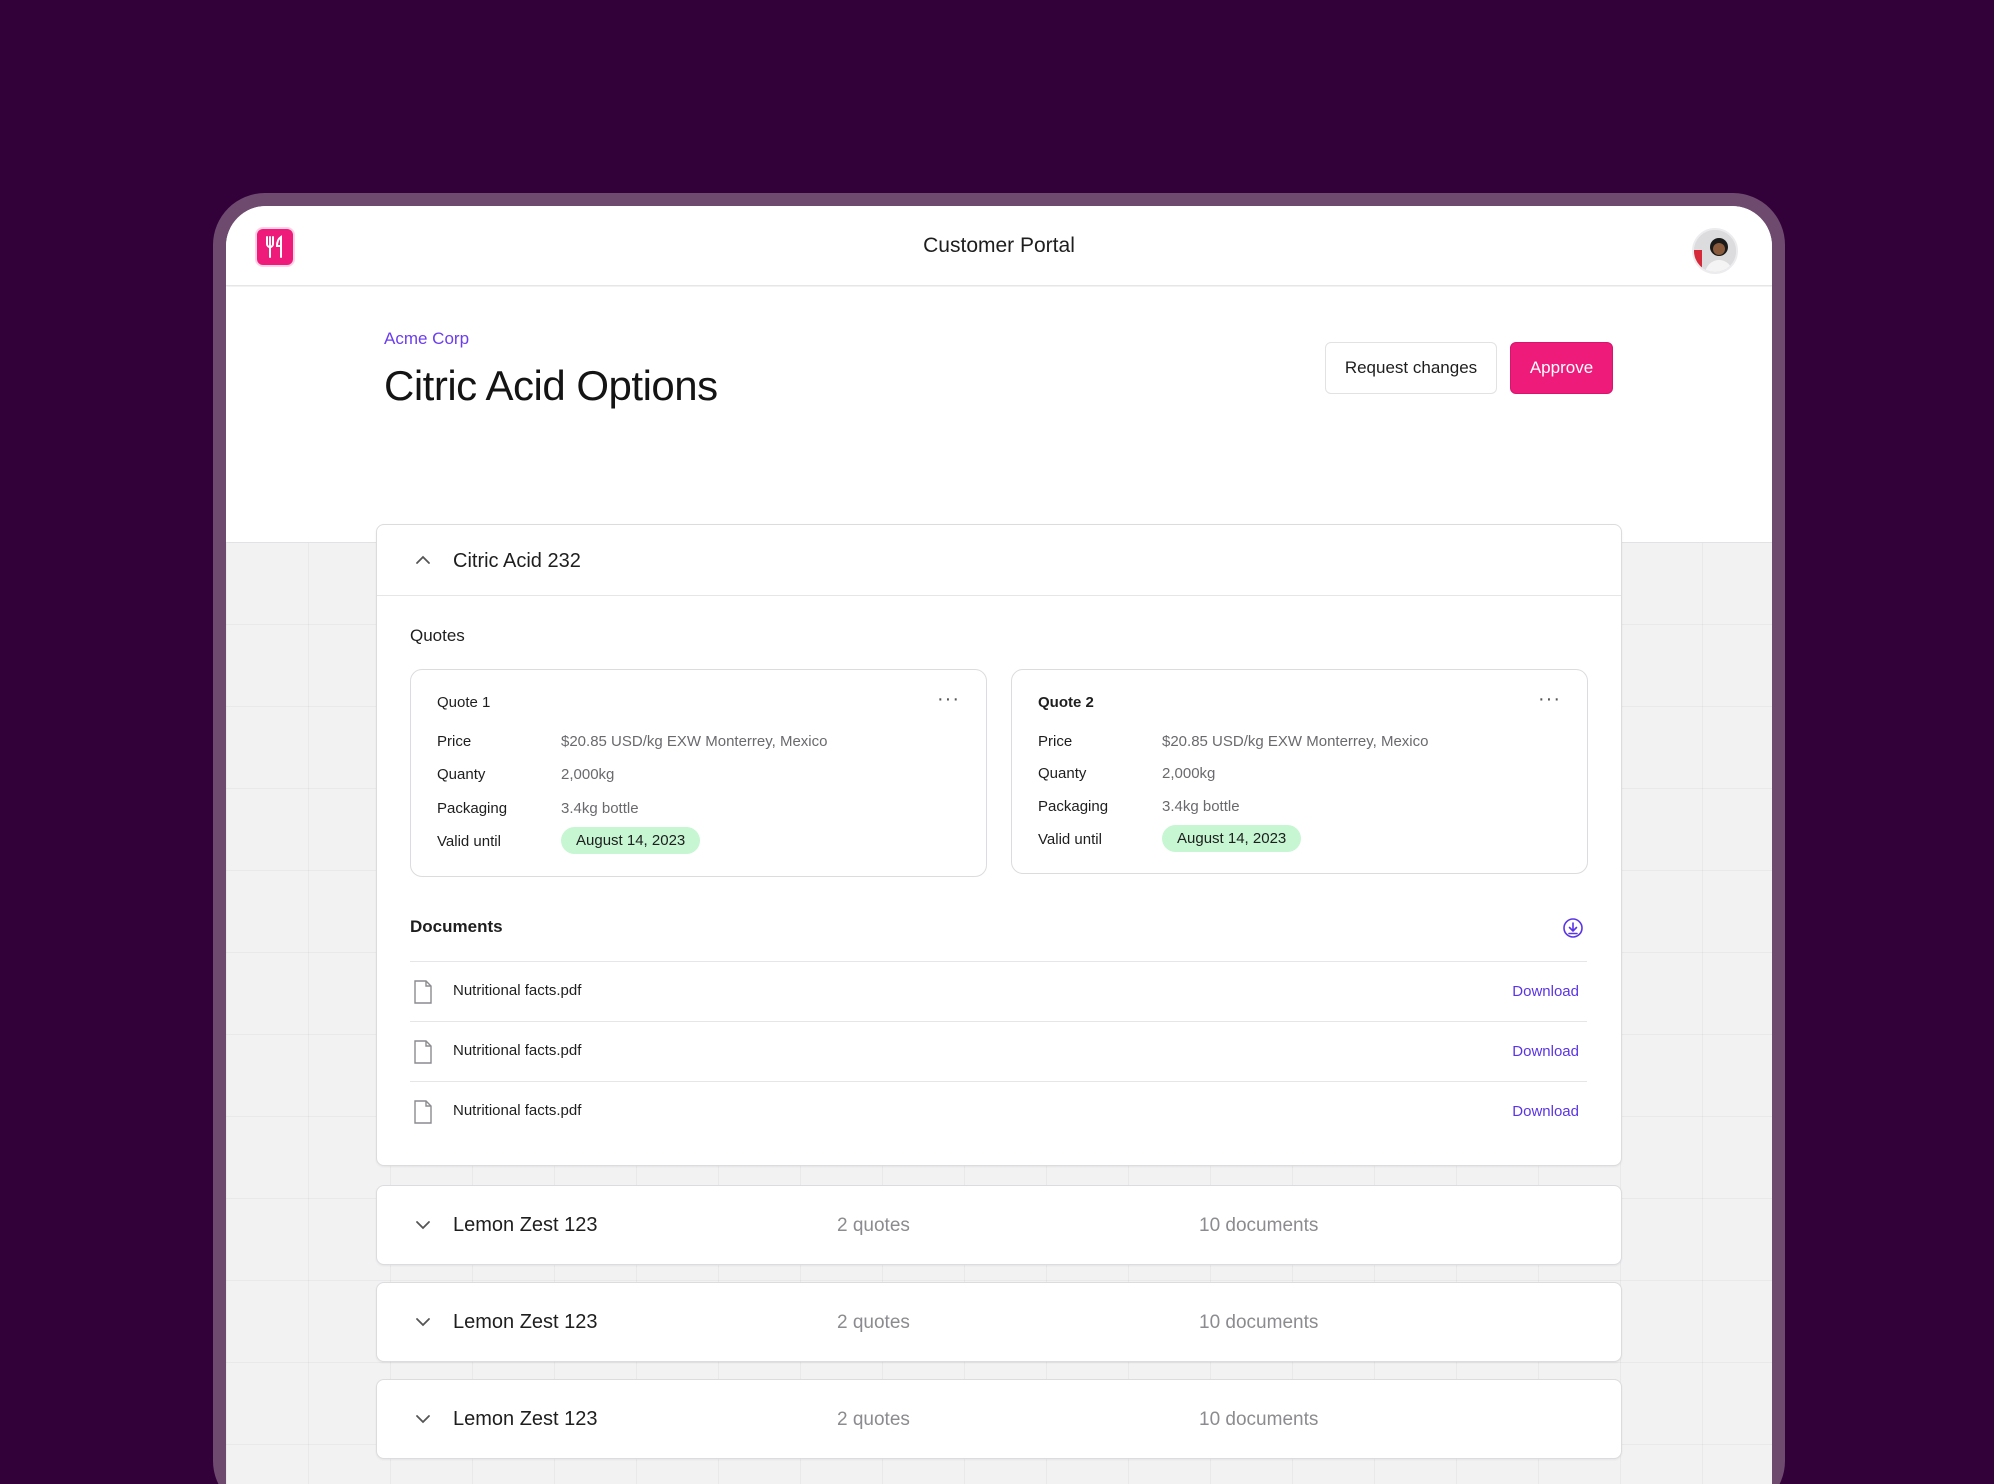 This screenshot has height=1484, width=1994. What do you see at coordinates (517, 561) in the screenshot?
I see `product-name: Citric Acid 232` at bounding box center [517, 561].